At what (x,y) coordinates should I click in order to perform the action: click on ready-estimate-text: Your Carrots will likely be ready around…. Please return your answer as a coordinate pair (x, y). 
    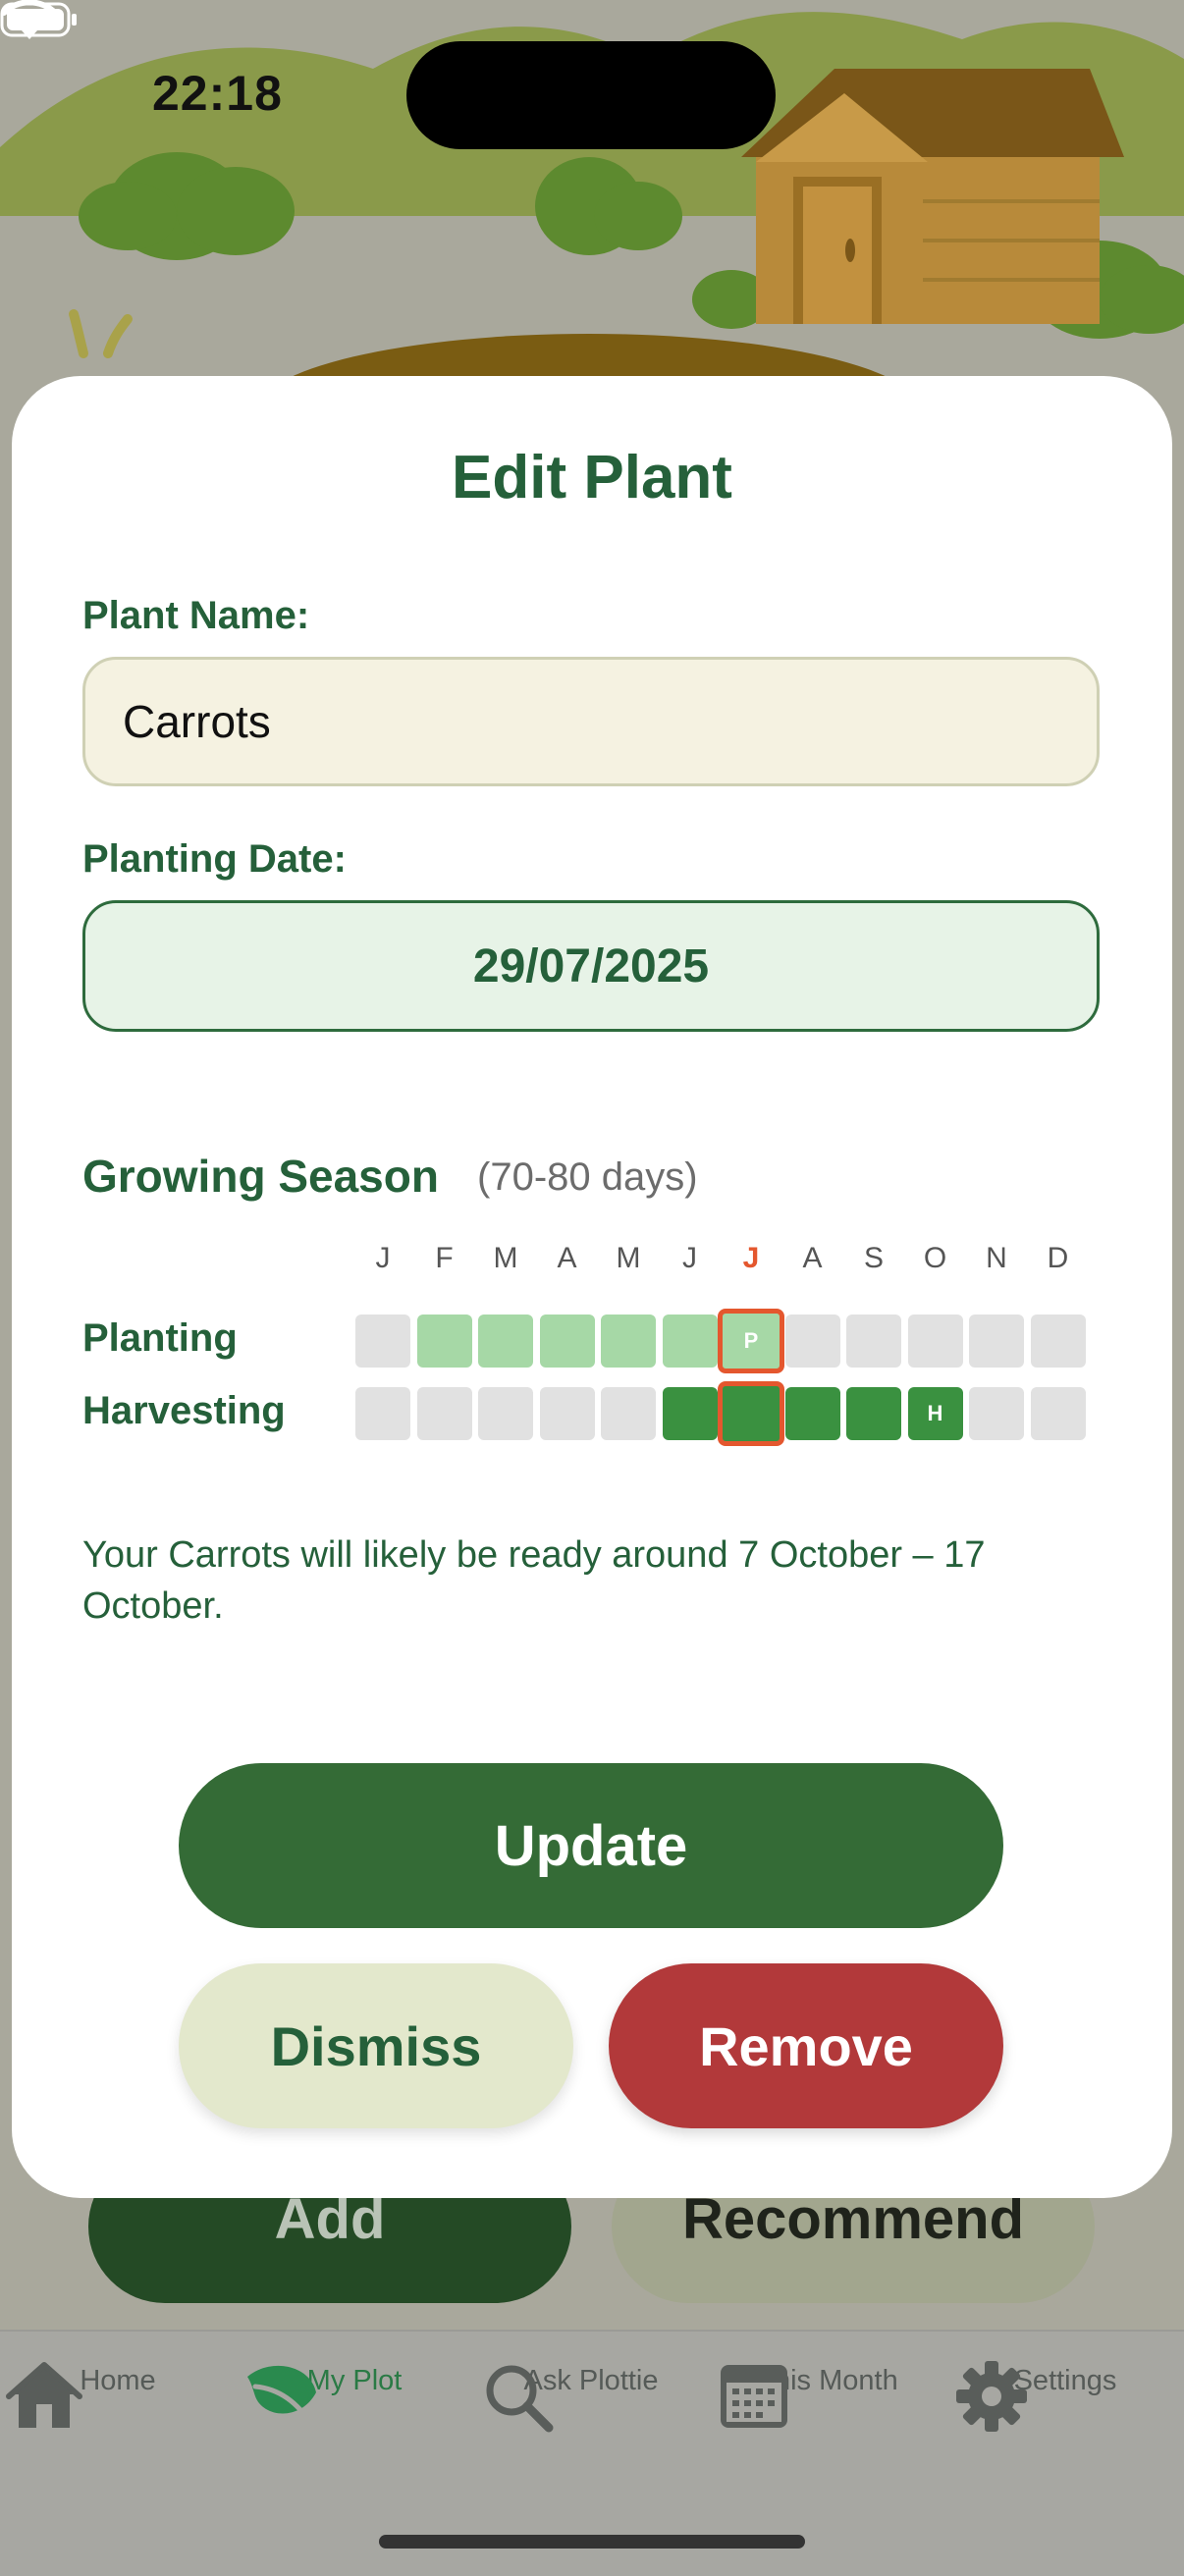
    Looking at the image, I should click on (534, 1580).